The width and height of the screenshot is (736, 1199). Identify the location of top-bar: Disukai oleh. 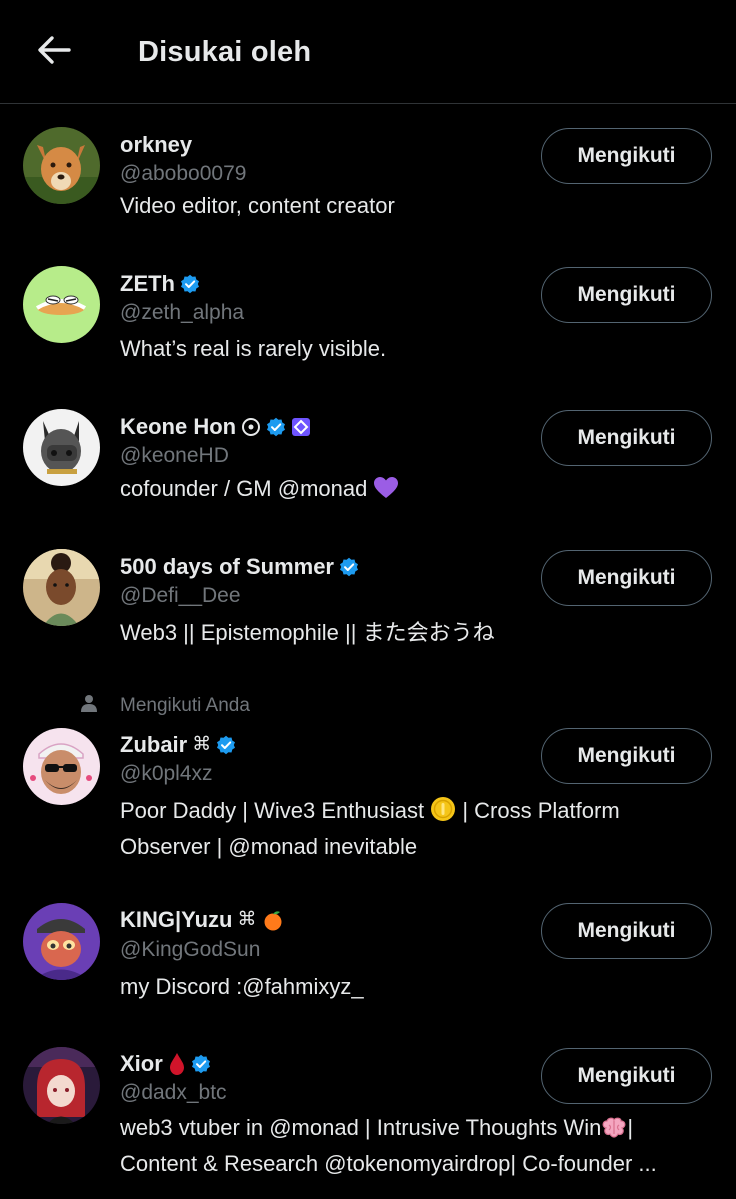
(368, 52).